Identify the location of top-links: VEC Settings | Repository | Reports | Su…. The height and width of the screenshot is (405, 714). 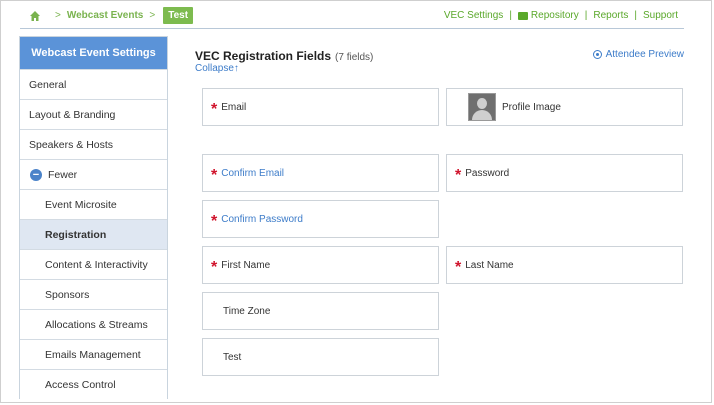
(561, 15).